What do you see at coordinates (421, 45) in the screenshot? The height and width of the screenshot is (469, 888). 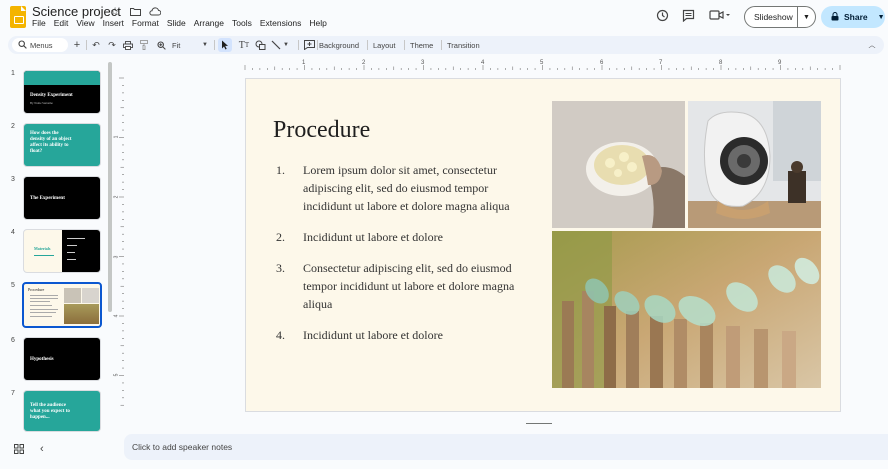 I see `theme-button: Theme` at bounding box center [421, 45].